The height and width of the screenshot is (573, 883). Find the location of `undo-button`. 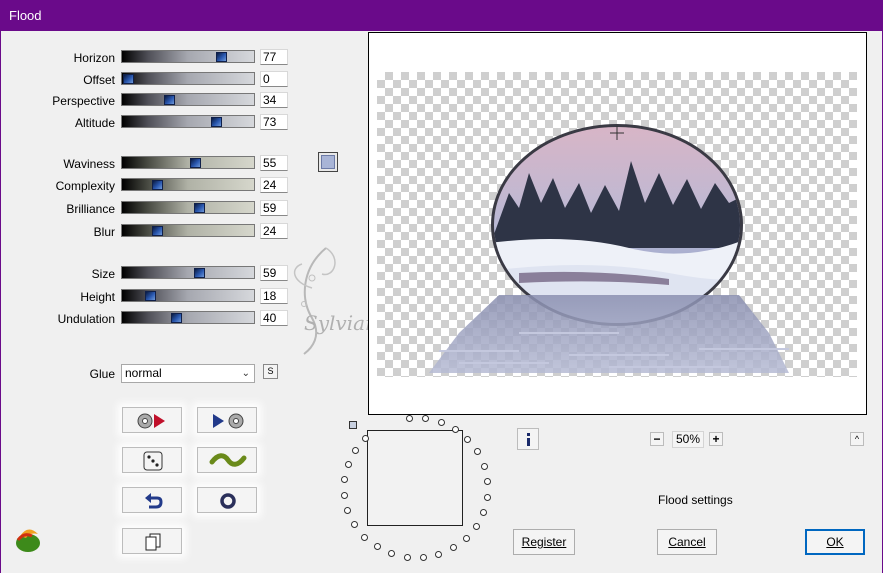

undo-button is located at coordinates (152, 500).